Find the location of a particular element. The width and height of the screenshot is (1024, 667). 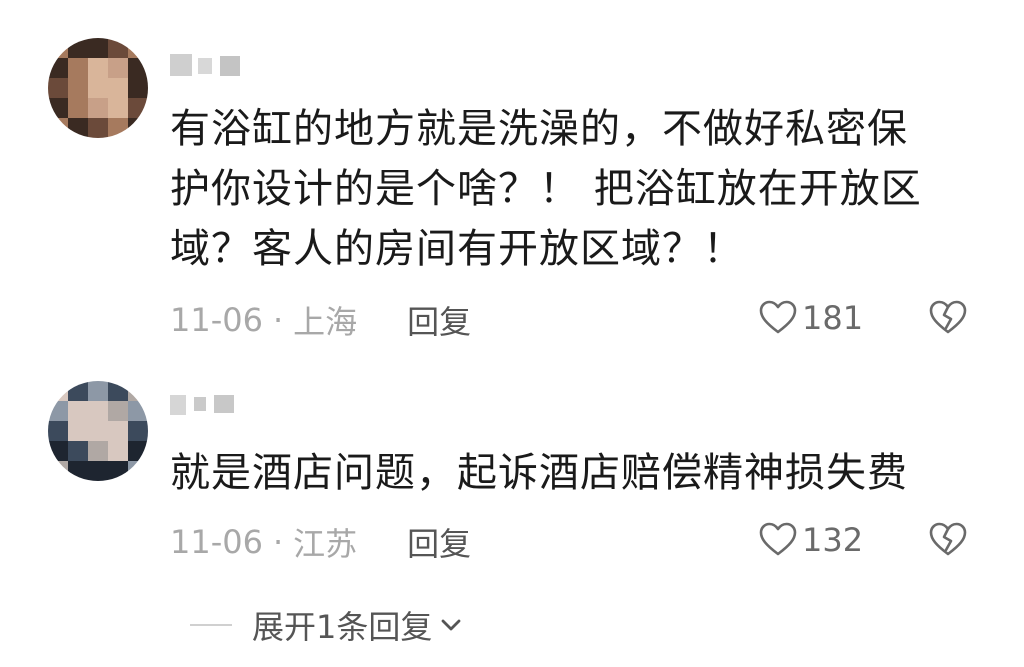

comment-text-line: 有浴缸的地方就是洗澡的，不做好私密保 is located at coordinates (539, 129).